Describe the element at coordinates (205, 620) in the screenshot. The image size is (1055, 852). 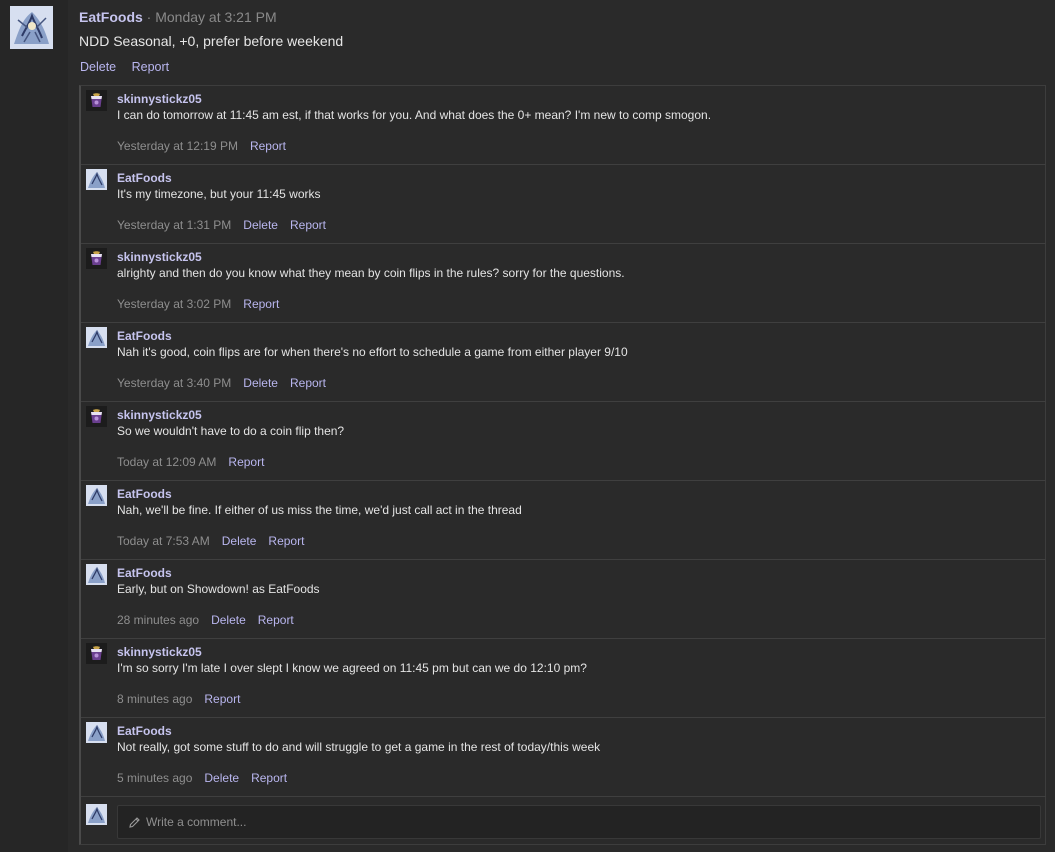
I see `comment-meta: 28 minutes ago Delete Report` at that location.